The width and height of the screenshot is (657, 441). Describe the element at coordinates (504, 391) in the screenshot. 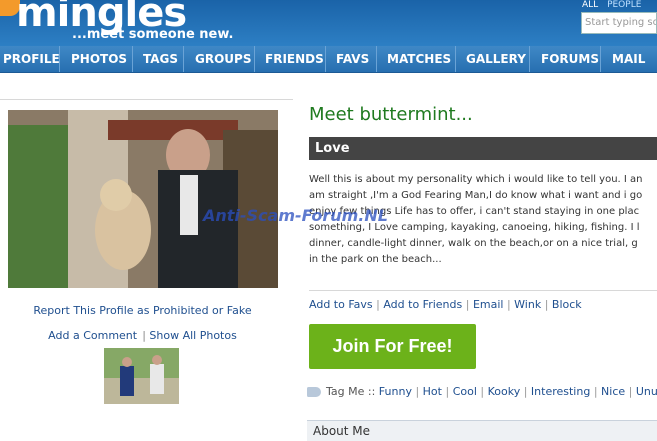

I see `tag-kooky: Kooky` at that location.